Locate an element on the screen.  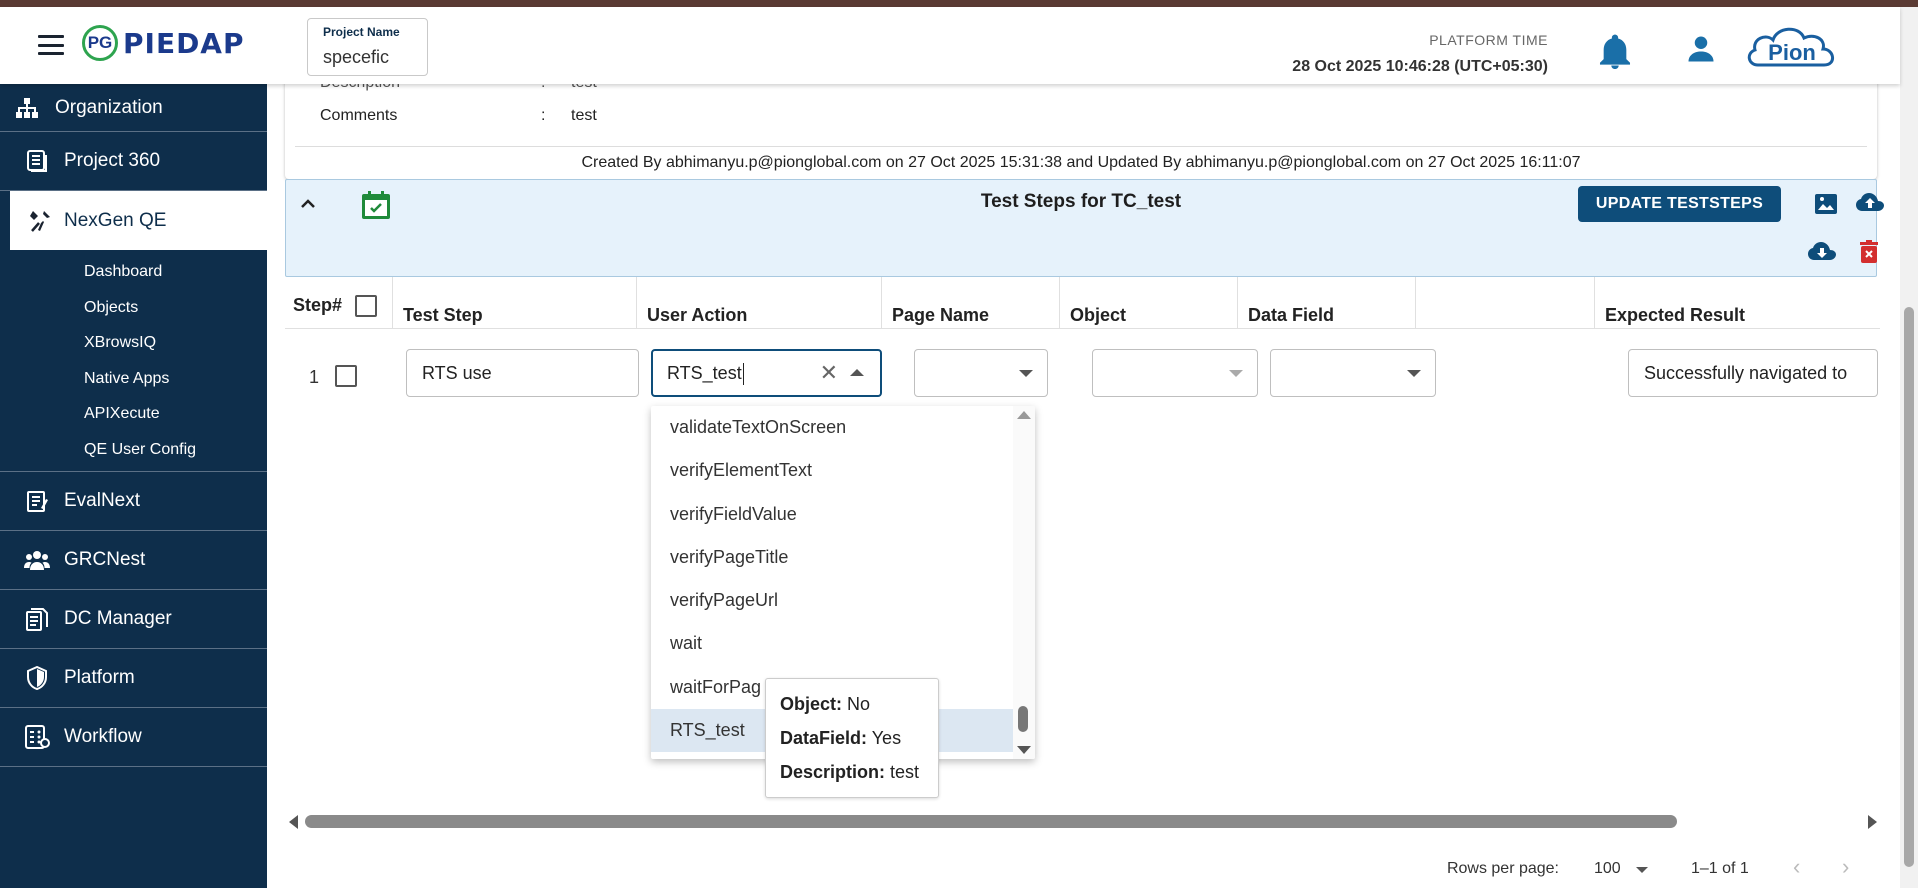
app-logo: PG PIEDAP is located at coordinates (163, 43).